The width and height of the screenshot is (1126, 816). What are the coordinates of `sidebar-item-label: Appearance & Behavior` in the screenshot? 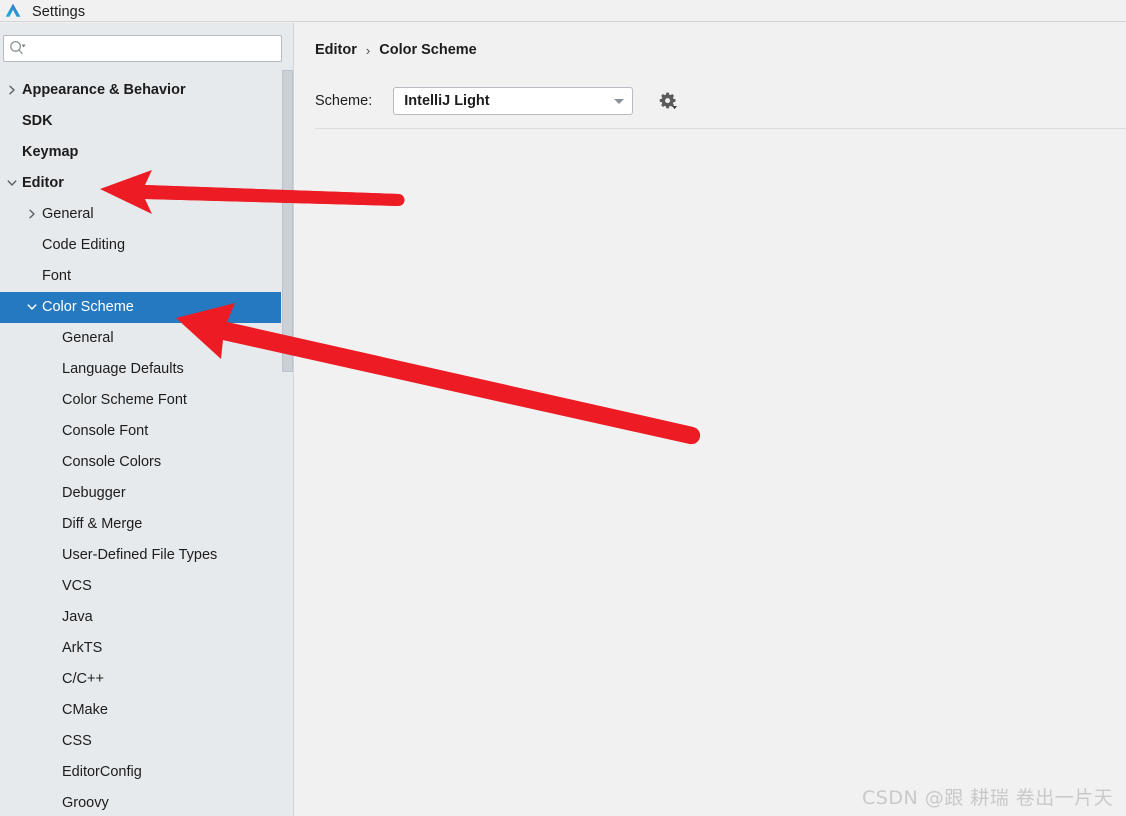 It's located at (104, 90).